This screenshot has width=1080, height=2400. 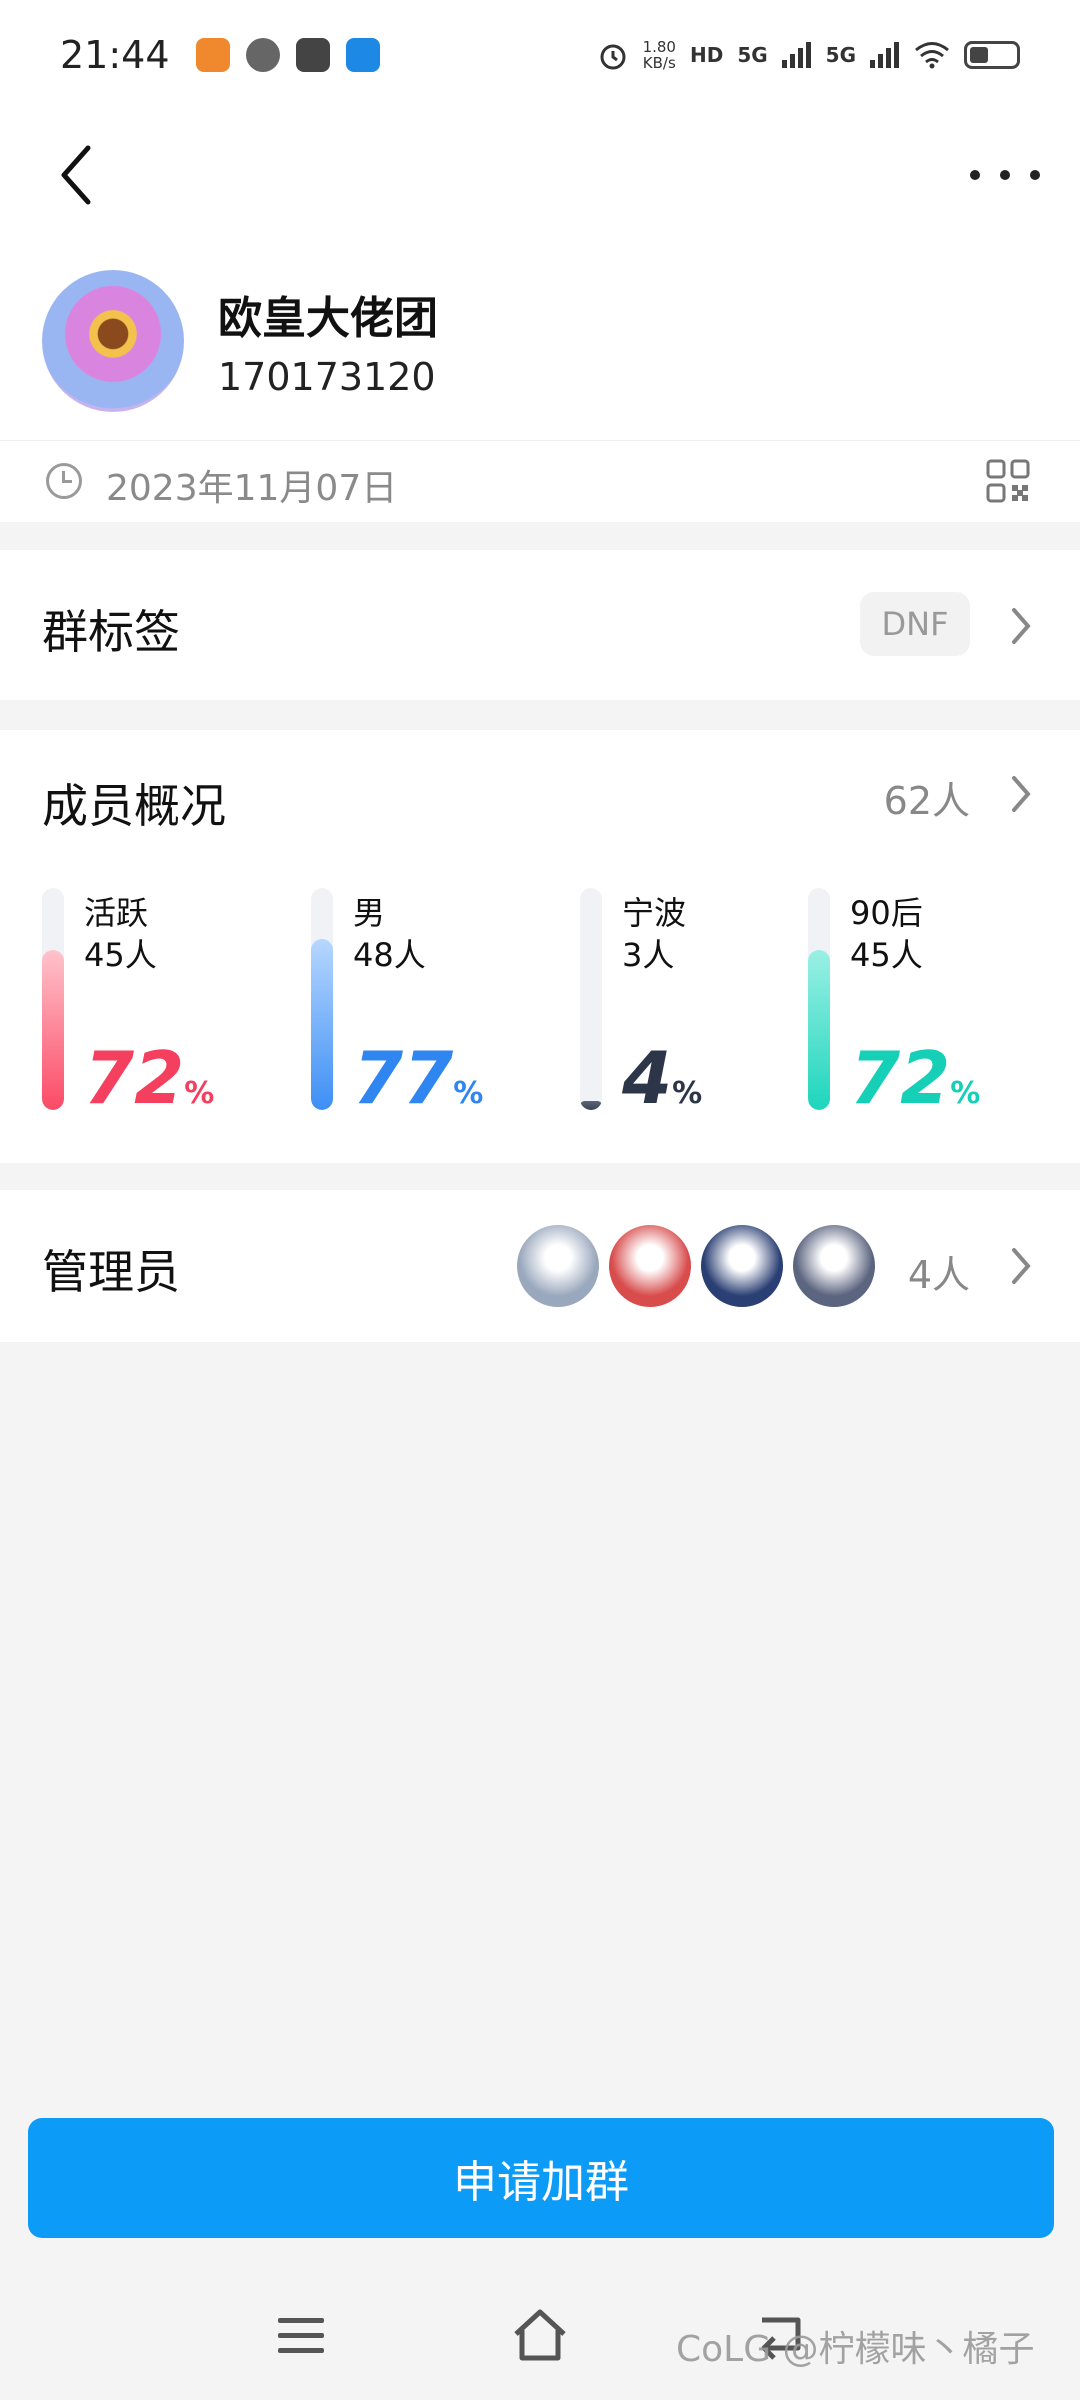 I want to click on member-stat-active: 活跃 45人 72%, so click(x=167, y=1003).